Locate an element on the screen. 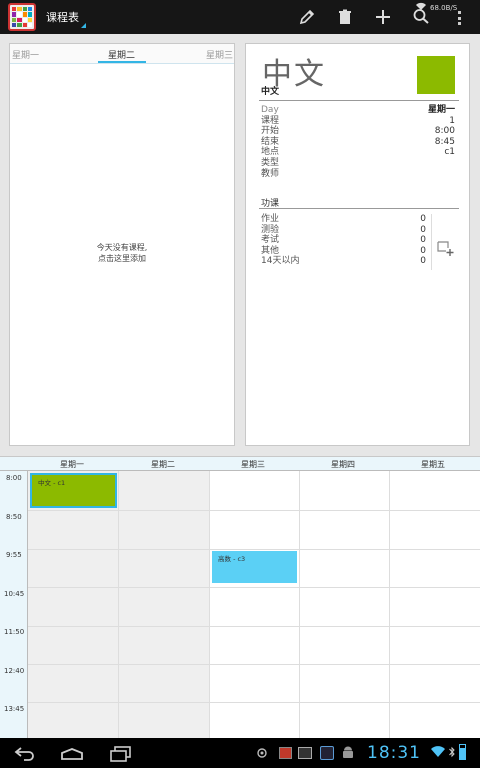 This screenshot has height=768, width=480. field-value: c1 is located at coordinates (449, 152).